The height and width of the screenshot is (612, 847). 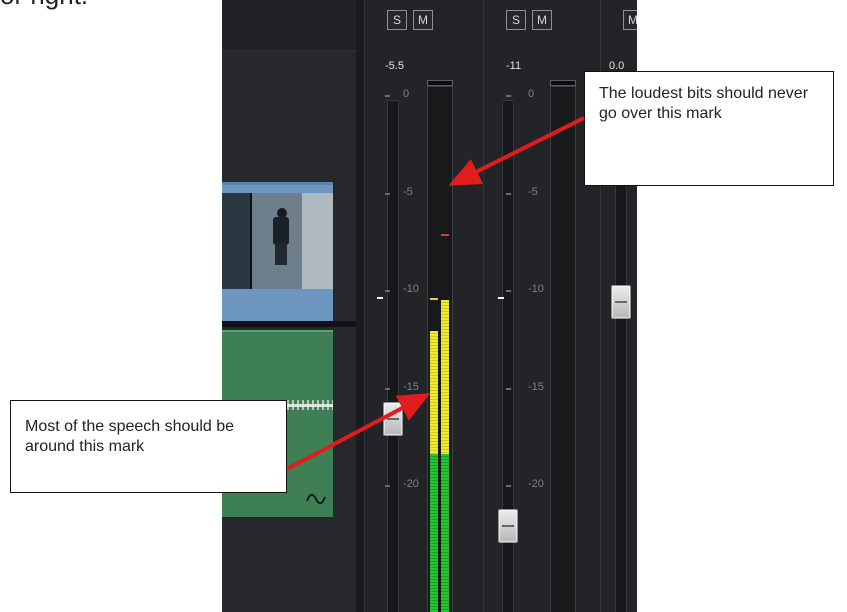 I want to click on channel-3-mute: M, so click(x=630, y=21).